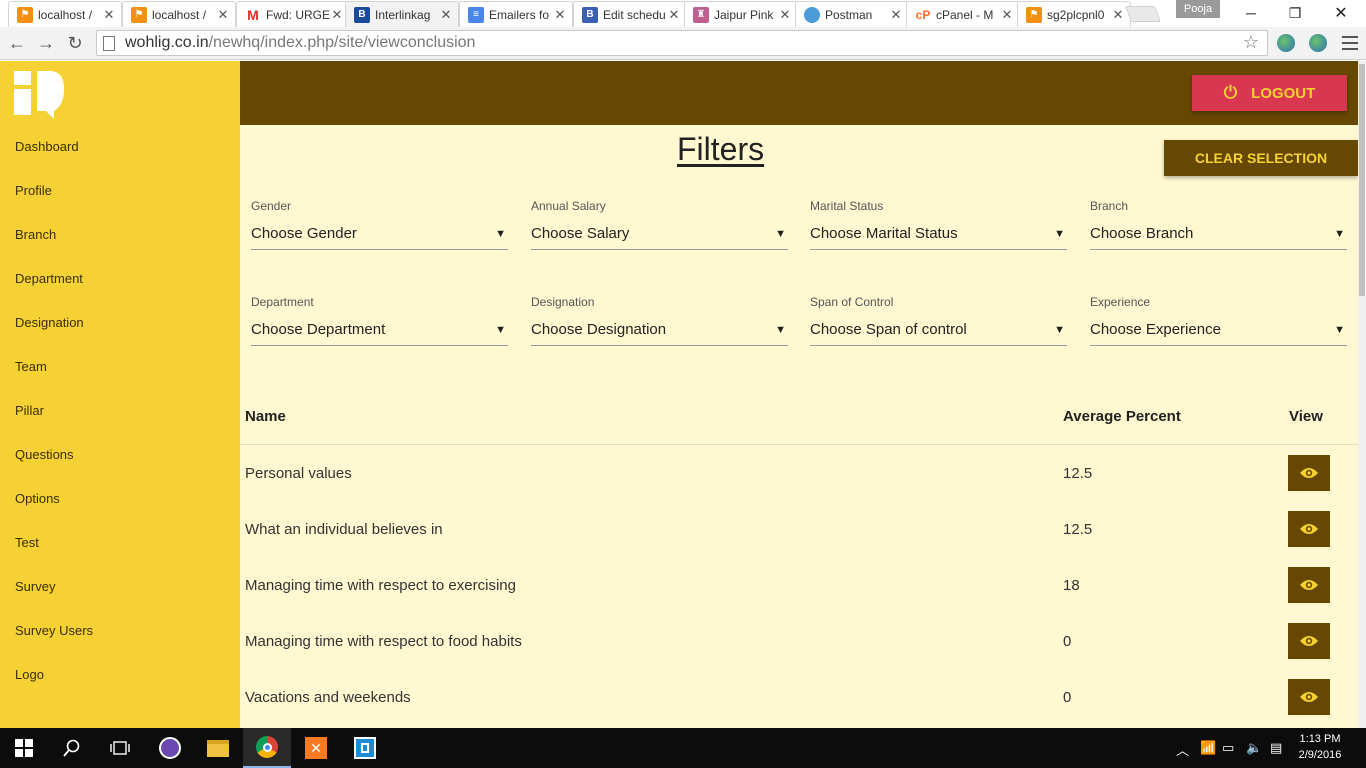  What do you see at coordinates (31, 366) in the screenshot?
I see `sidebar-item-team: Team` at bounding box center [31, 366].